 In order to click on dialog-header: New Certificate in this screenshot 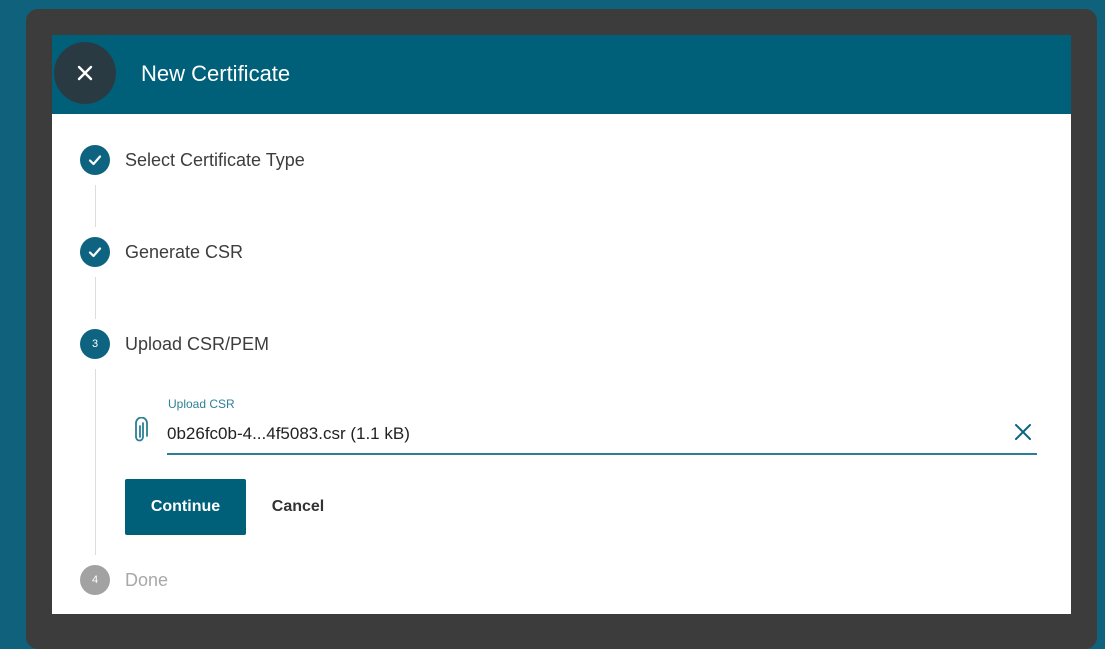, I will do `click(561, 74)`.